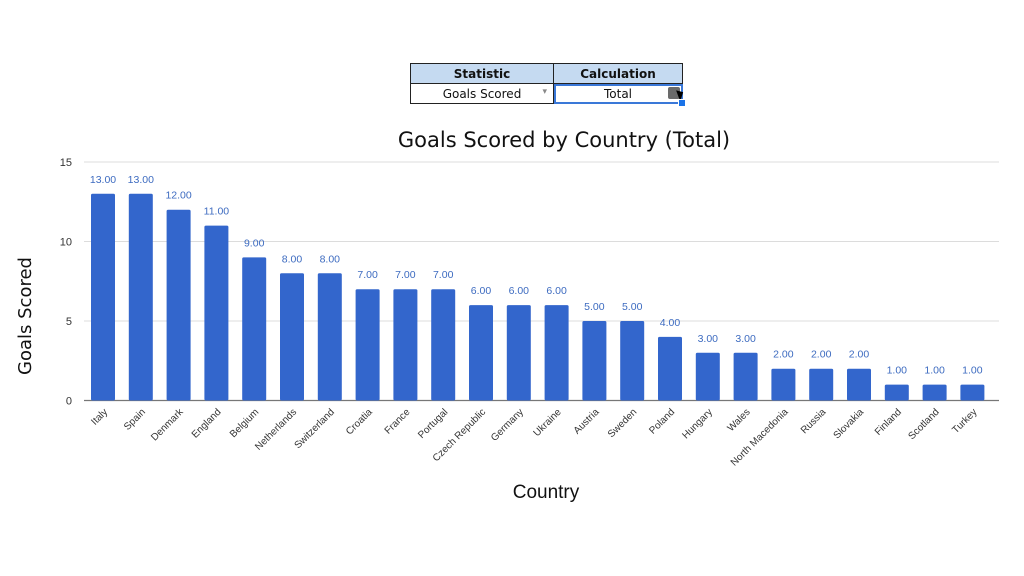  What do you see at coordinates (972, 392) in the screenshot?
I see `bar-turkey` at bounding box center [972, 392].